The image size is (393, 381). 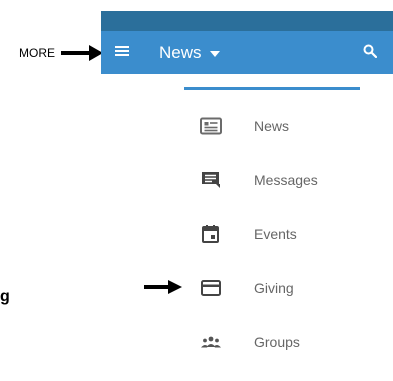 I want to click on groups-icon, so click(x=211, y=342).